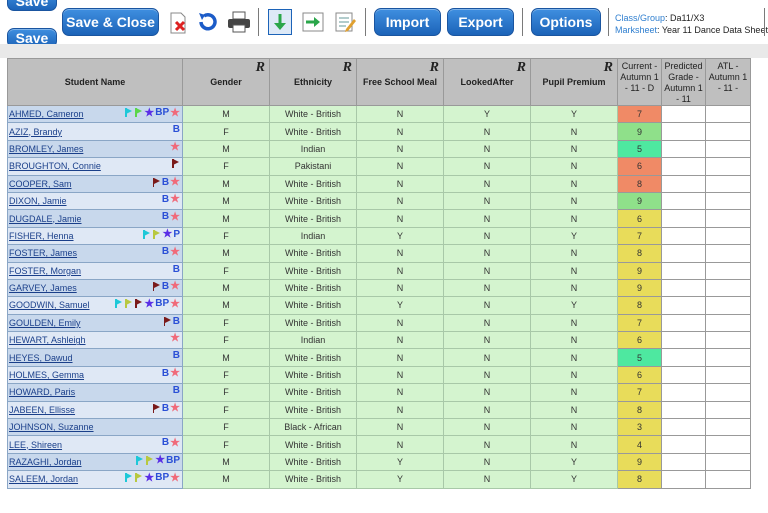 The image size is (768, 513). What do you see at coordinates (313, 149) in the screenshot?
I see `ethnicity-cell: Indian` at bounding box center [313, 149].